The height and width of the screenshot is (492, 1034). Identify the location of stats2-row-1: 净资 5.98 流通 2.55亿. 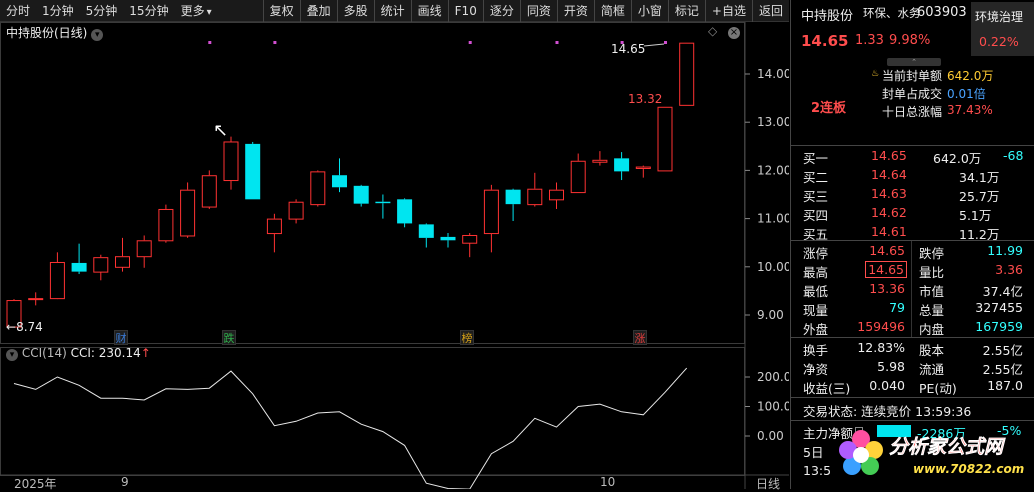
(912, 367).